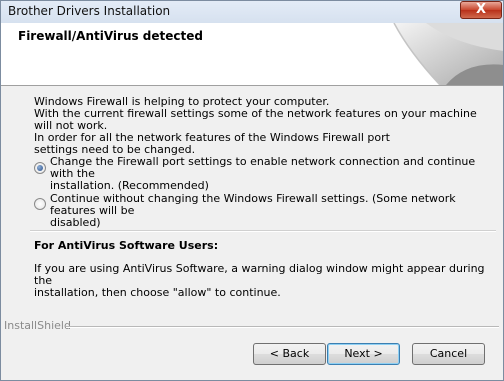 This screenshot has height=381, width=504. I want to click on cancel-button: Cancel, so click(448, 354).